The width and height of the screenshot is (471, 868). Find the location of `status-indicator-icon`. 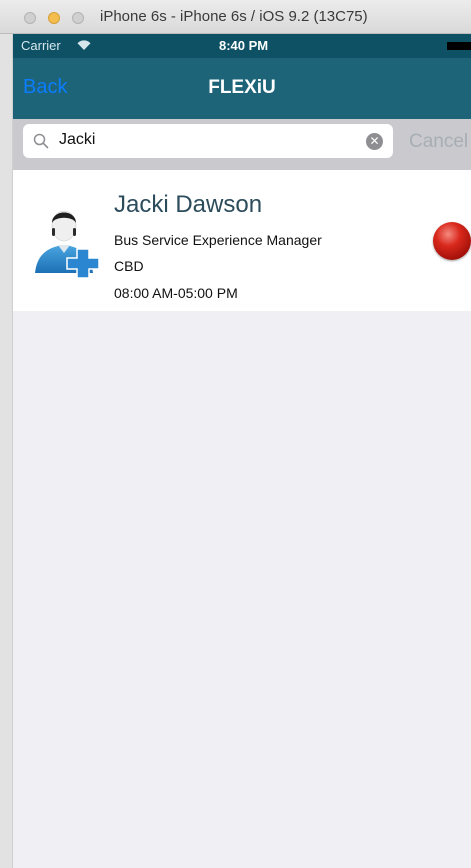

status-indicator-icon is located at coordinates (452, 241).